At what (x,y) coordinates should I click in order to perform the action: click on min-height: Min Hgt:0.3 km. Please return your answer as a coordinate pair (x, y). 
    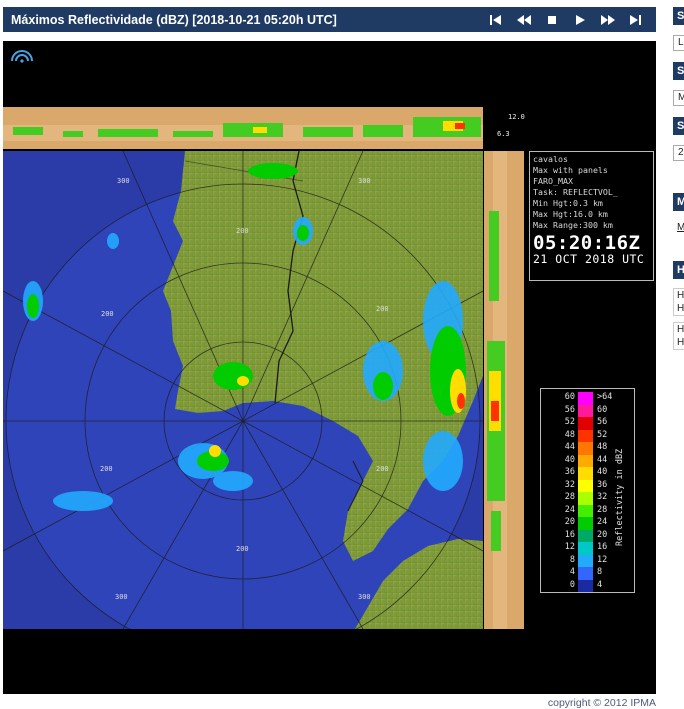
    Looking at the image, I should click on (568, 203).